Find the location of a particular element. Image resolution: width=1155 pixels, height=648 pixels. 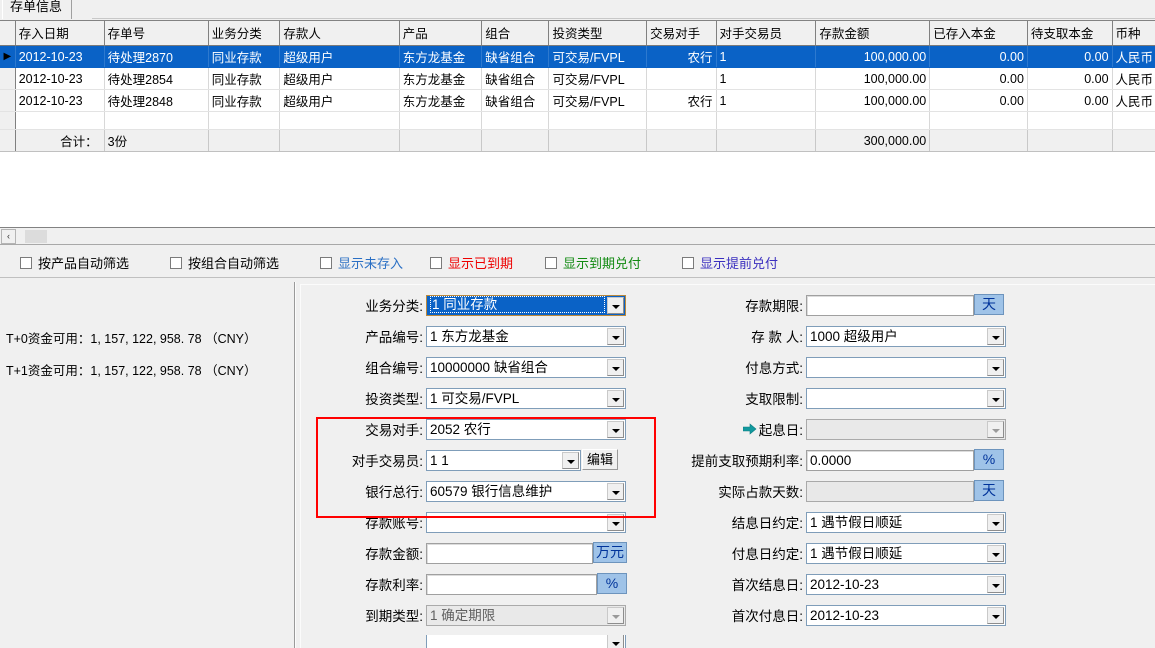

deposit-rate-input is located at coordinates (511, 584).